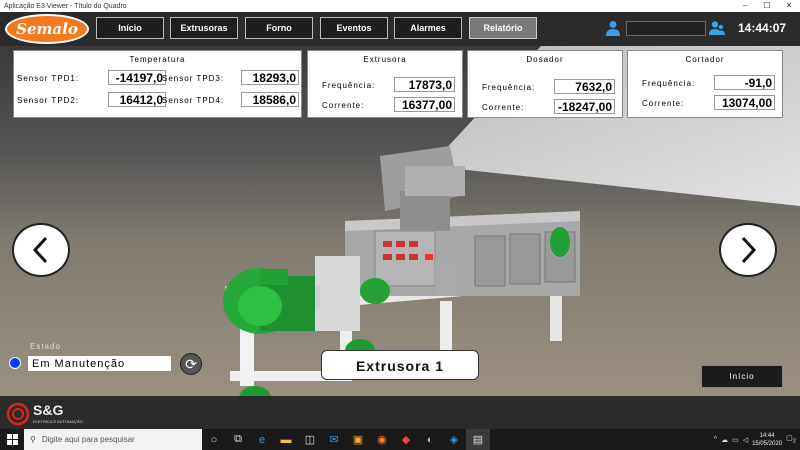 This screenshot has height=450, width=800. I want to click on chevron-left-icon, so click(40, 250).